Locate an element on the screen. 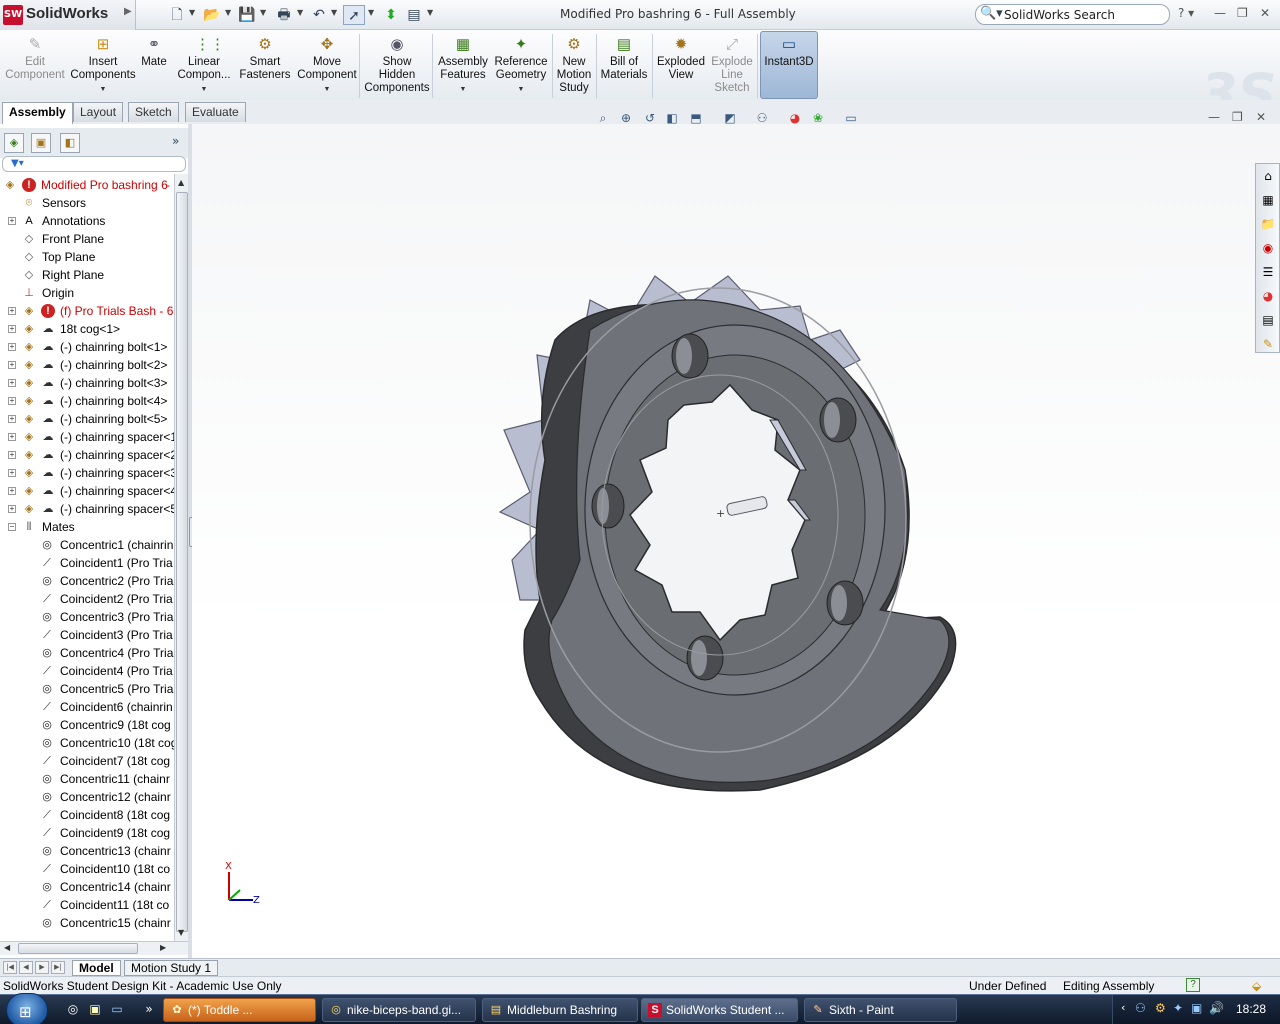  ribbon-button-exploded-view: ✹ Exploded View is located at coordinates (681, 66).